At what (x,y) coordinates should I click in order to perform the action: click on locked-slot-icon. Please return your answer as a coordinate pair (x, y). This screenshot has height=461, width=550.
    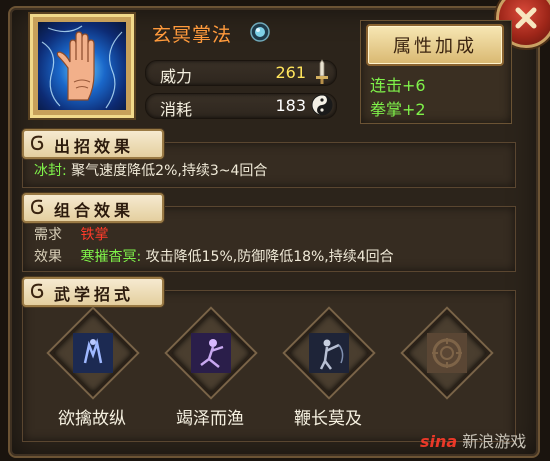
    Looking at the image, I should click on (447, 353).